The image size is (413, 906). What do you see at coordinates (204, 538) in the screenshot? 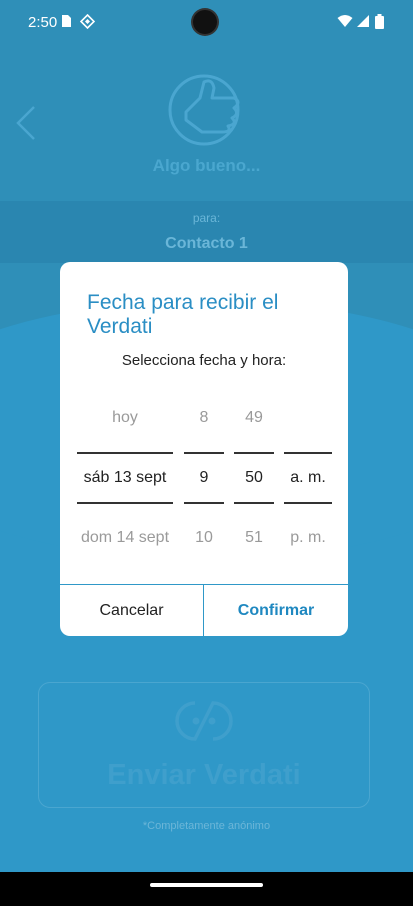
I see `hour-option-next: 10` at bounding box center [204, 538].